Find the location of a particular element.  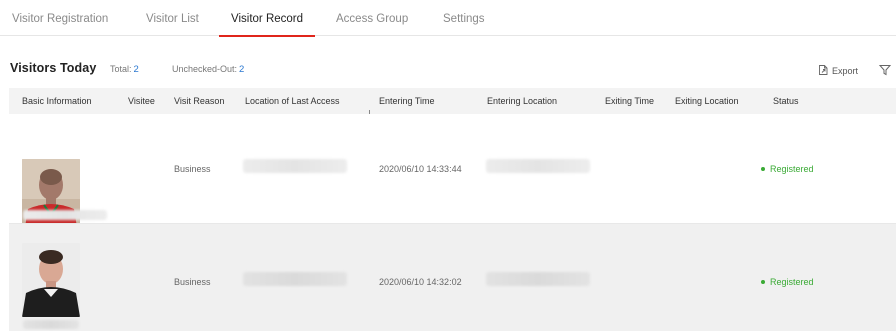

column-header-exiting-time: Exiting Time is located at coordinates (630, 101).